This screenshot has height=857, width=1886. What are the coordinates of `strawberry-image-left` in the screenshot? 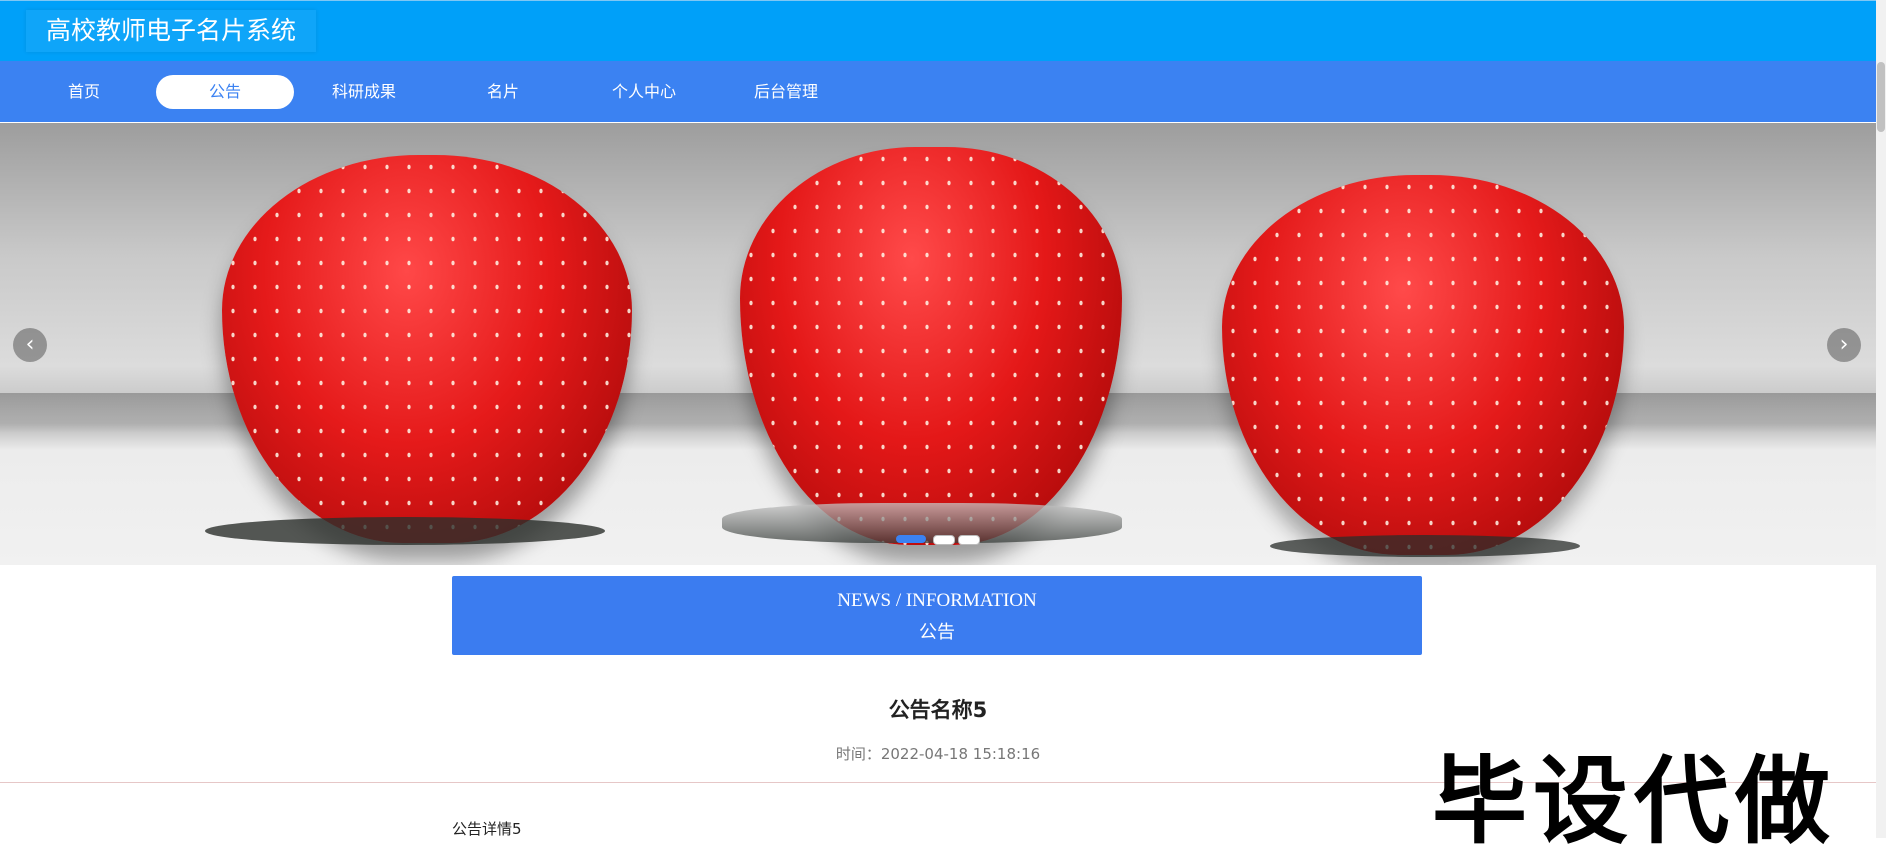 It's located at (427, 349).